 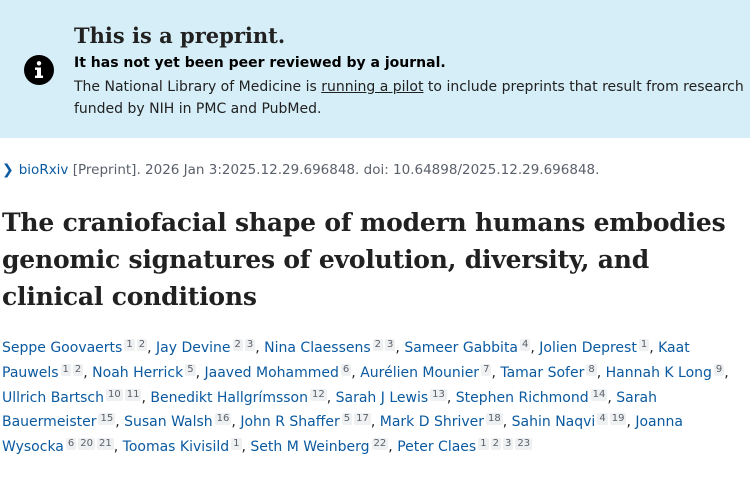 I want to click on affiliation-badges: 22, so click(x=379, y=446).